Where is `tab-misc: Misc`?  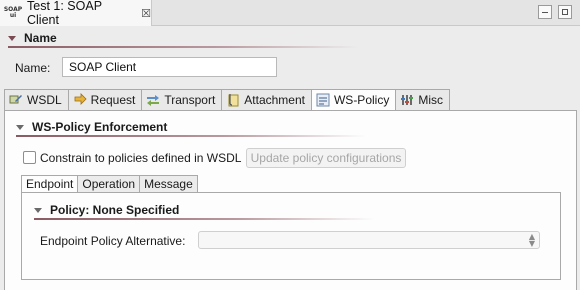 tab-misc: Misc is located at coordinates (422, 100).